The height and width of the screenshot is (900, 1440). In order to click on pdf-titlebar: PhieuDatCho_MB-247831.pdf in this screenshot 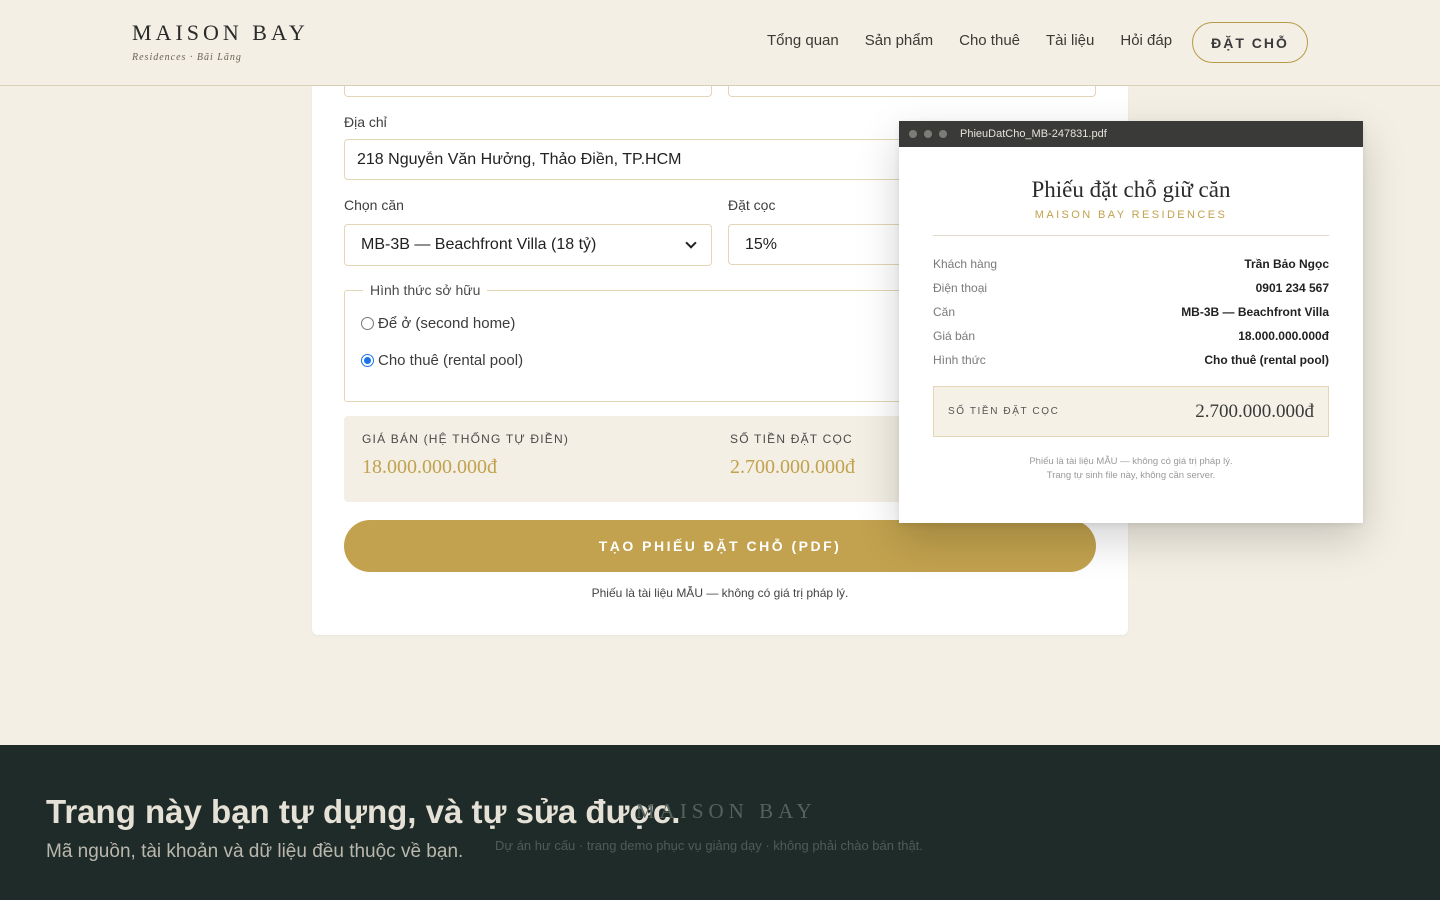, I will do `click(1131, 134)`.